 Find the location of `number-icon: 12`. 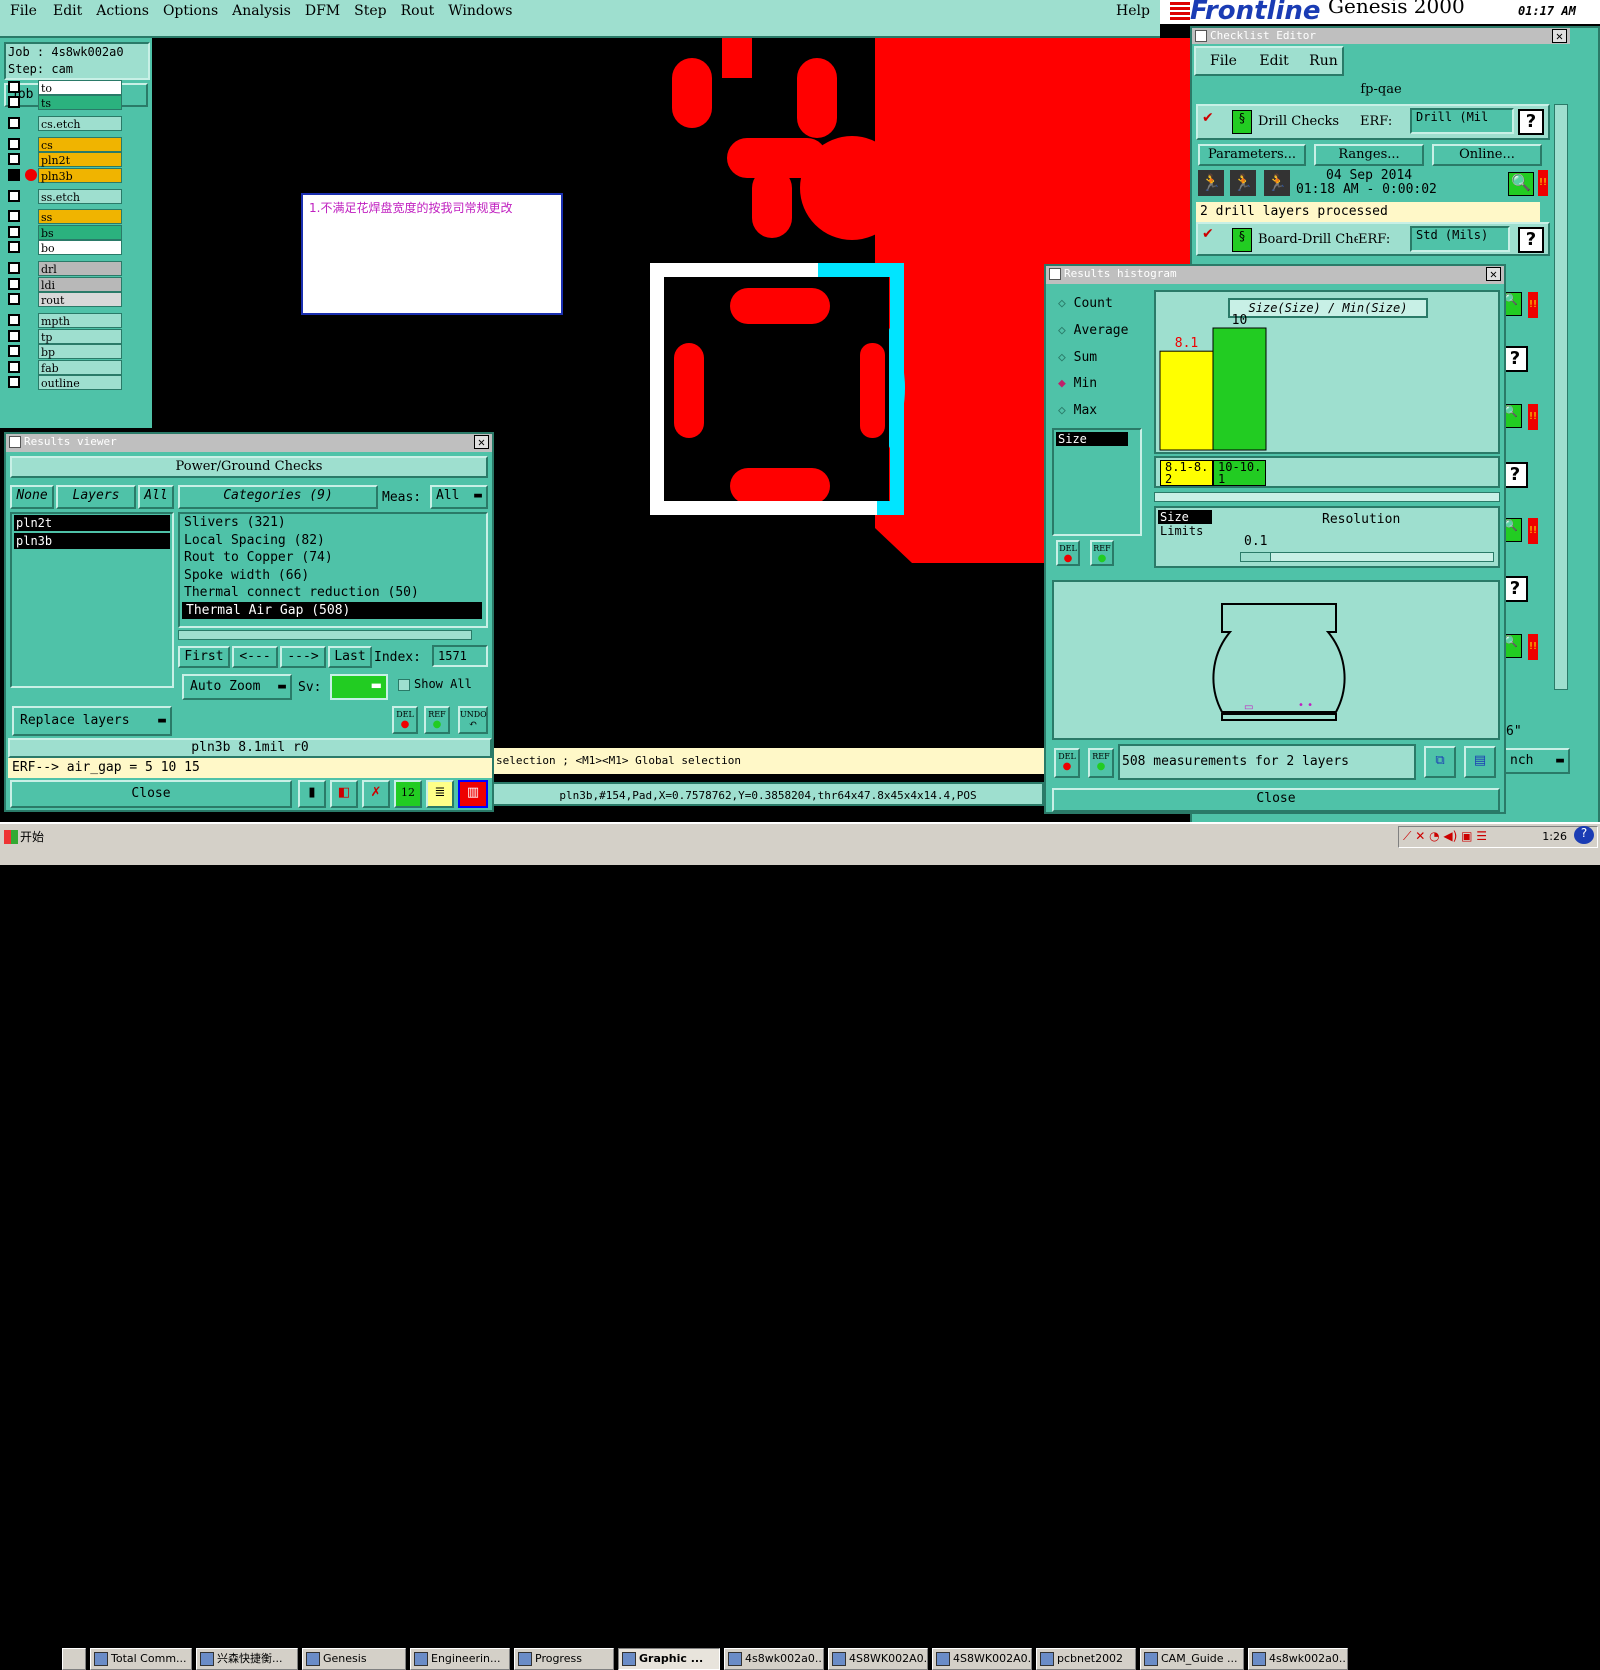

number-icon: 12 is located at coordinates (408, 794).